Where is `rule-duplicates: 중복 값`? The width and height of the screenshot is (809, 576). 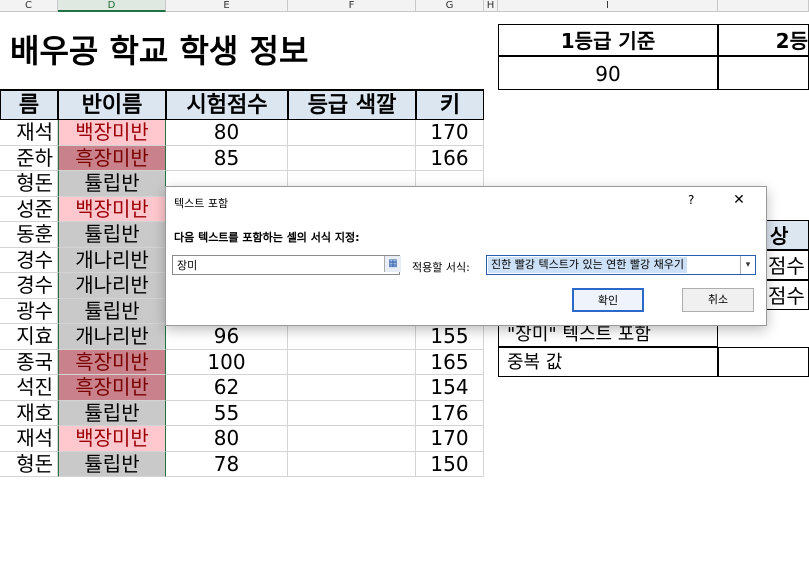 rule-duplicates: 중복 값 is located at coordinates (608, 362).